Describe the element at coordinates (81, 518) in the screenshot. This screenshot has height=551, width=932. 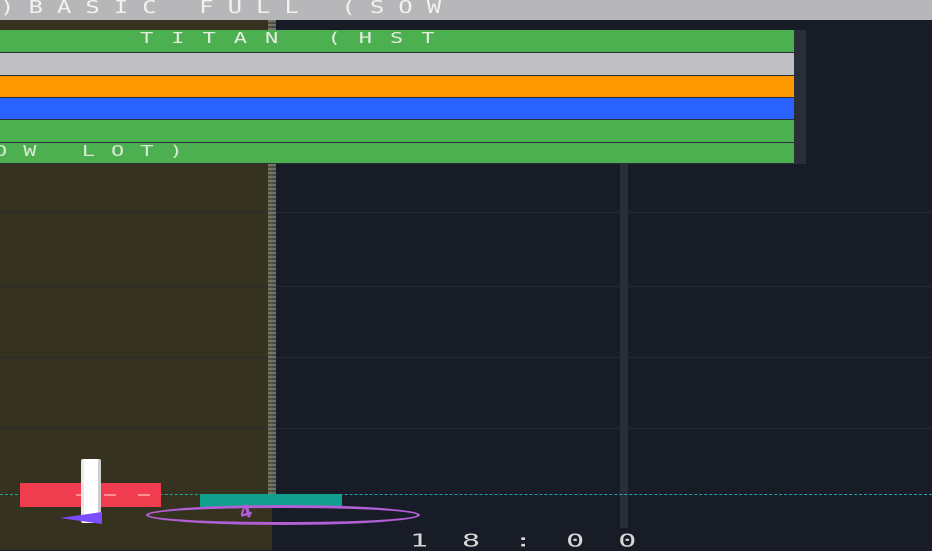
I see `arrow-left-icon` at that location.